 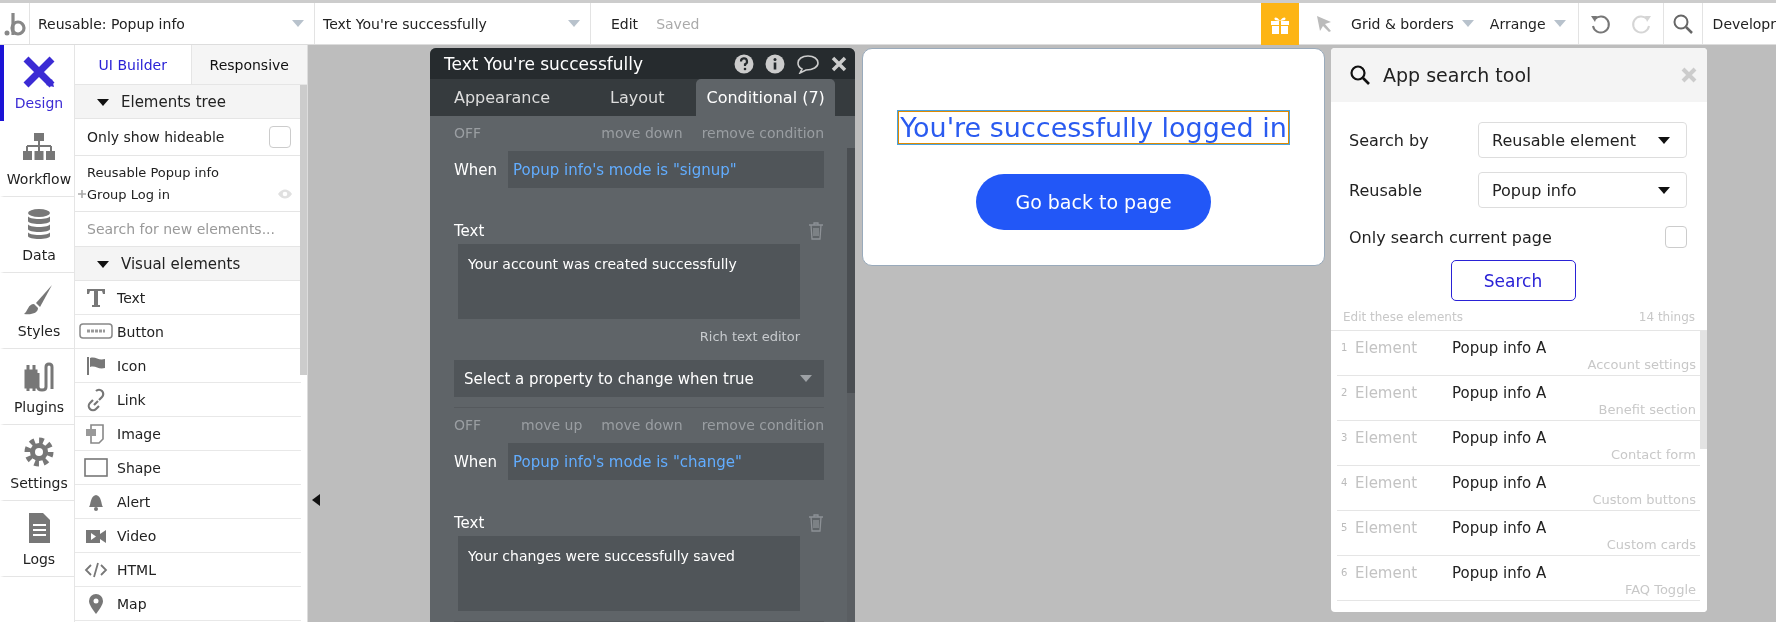 What do you see at coordinates (188, 434) in the screenshot?
I see `element-palette-item: Image` at bounding box center [188, 434].